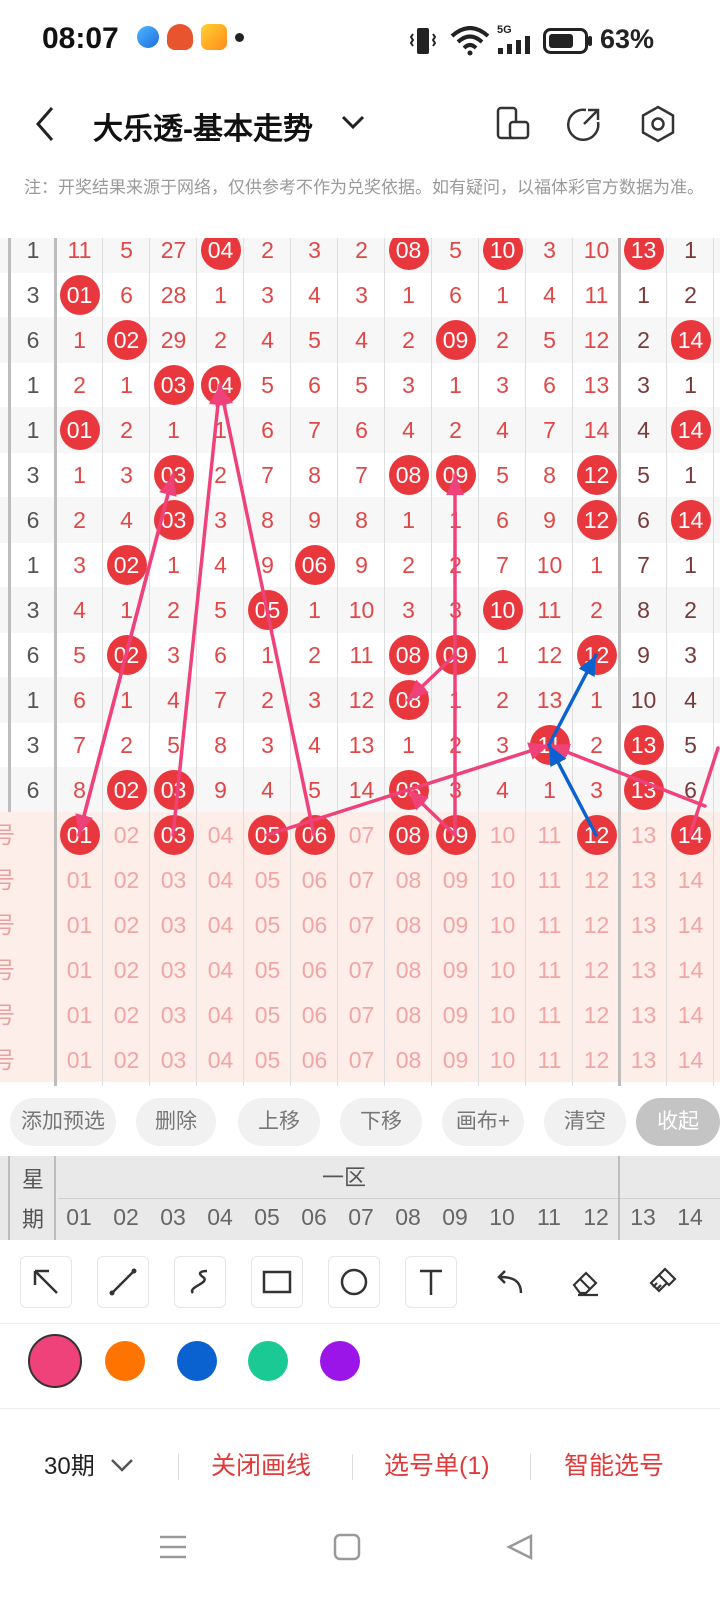 The width and height of the screenshot is (720, 1604). What do you see at coordinates (690, 880) in the screenshot?
I see `pick-number-cell: 14` at bounding box center [690, 880].